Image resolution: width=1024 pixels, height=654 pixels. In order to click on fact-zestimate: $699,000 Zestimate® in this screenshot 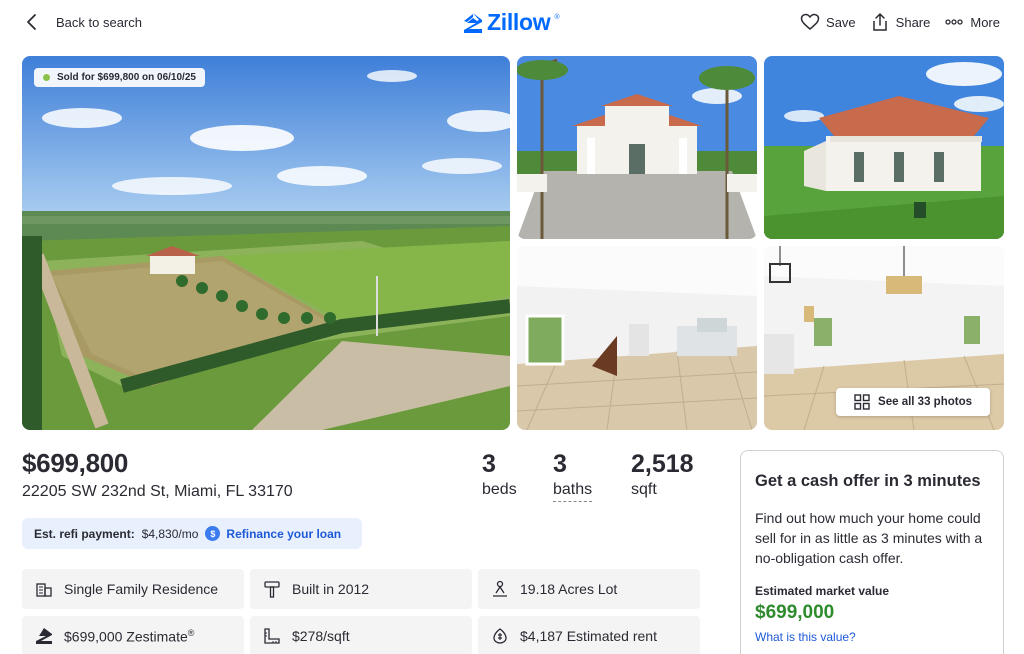, I will do `click(133, 635)`.